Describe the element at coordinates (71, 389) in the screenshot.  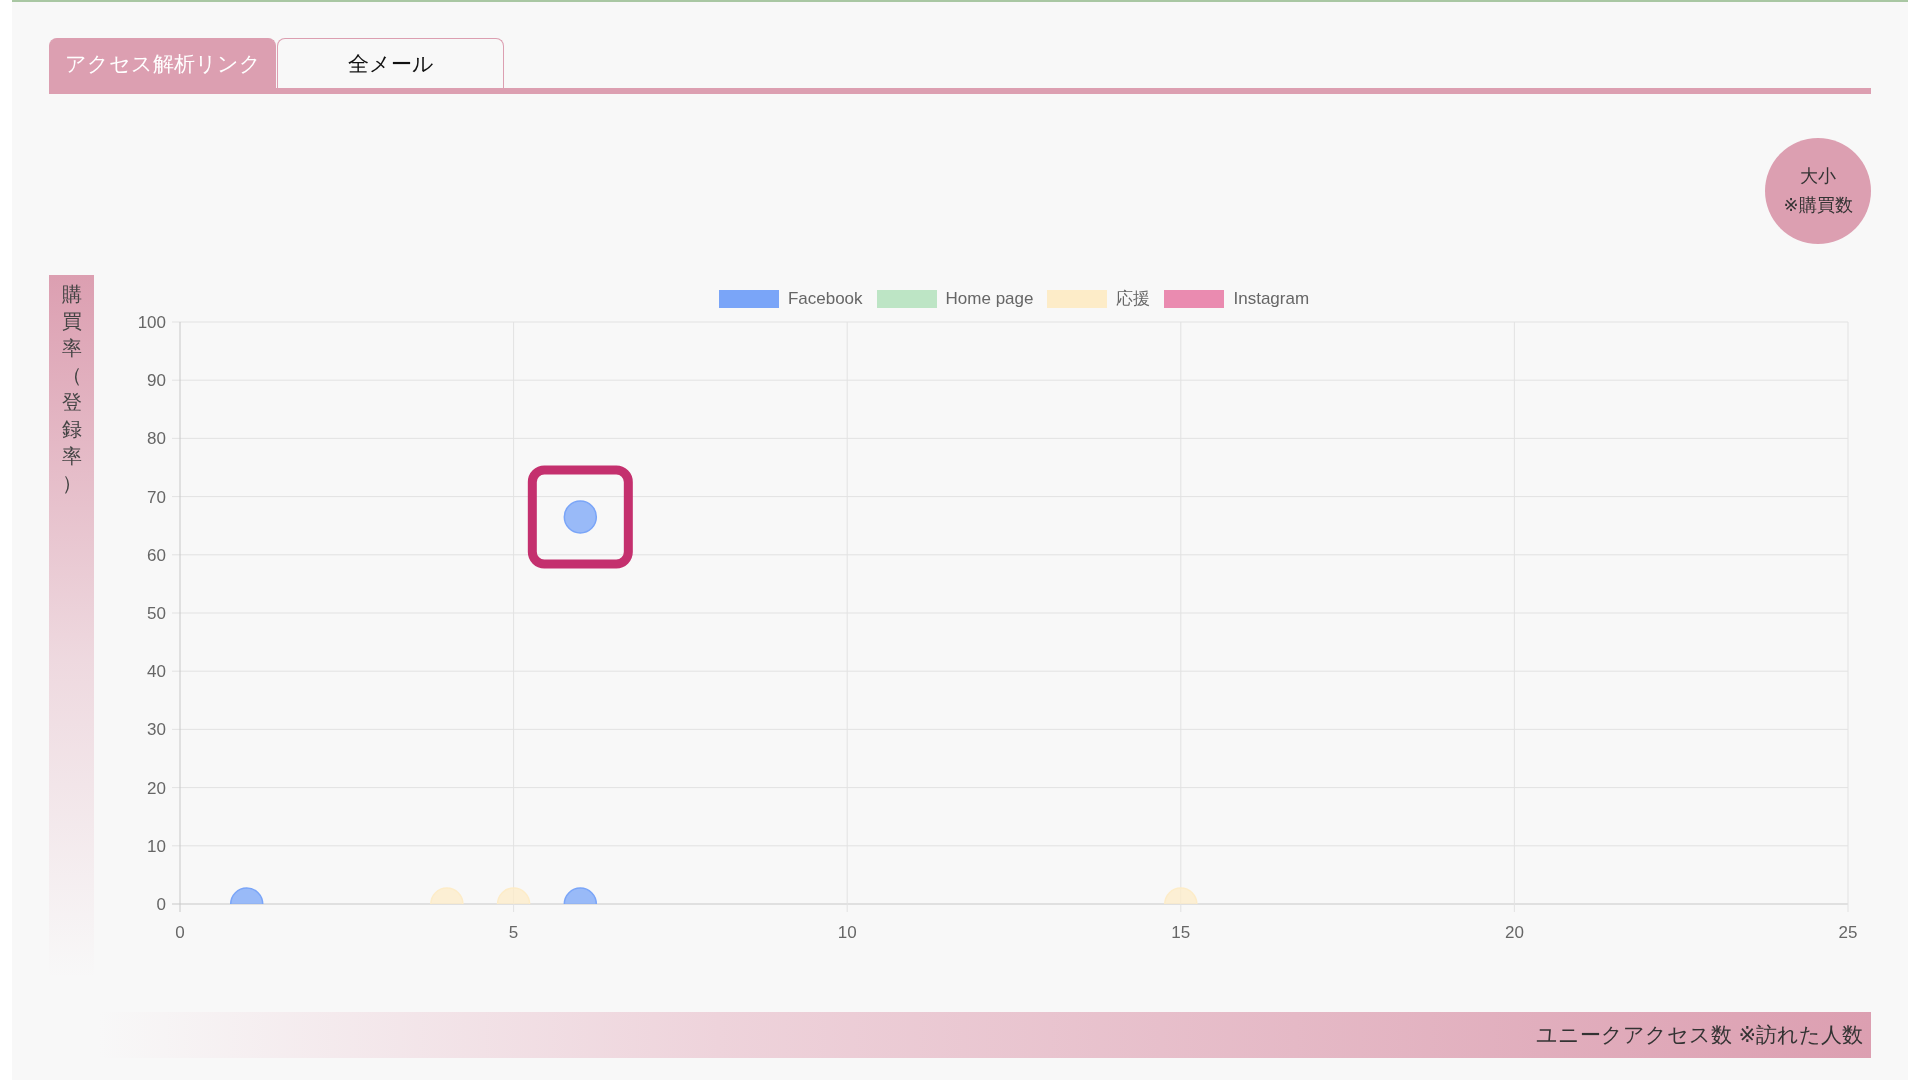
I see `y-axis-label: 購買率（登録率）` at that location.